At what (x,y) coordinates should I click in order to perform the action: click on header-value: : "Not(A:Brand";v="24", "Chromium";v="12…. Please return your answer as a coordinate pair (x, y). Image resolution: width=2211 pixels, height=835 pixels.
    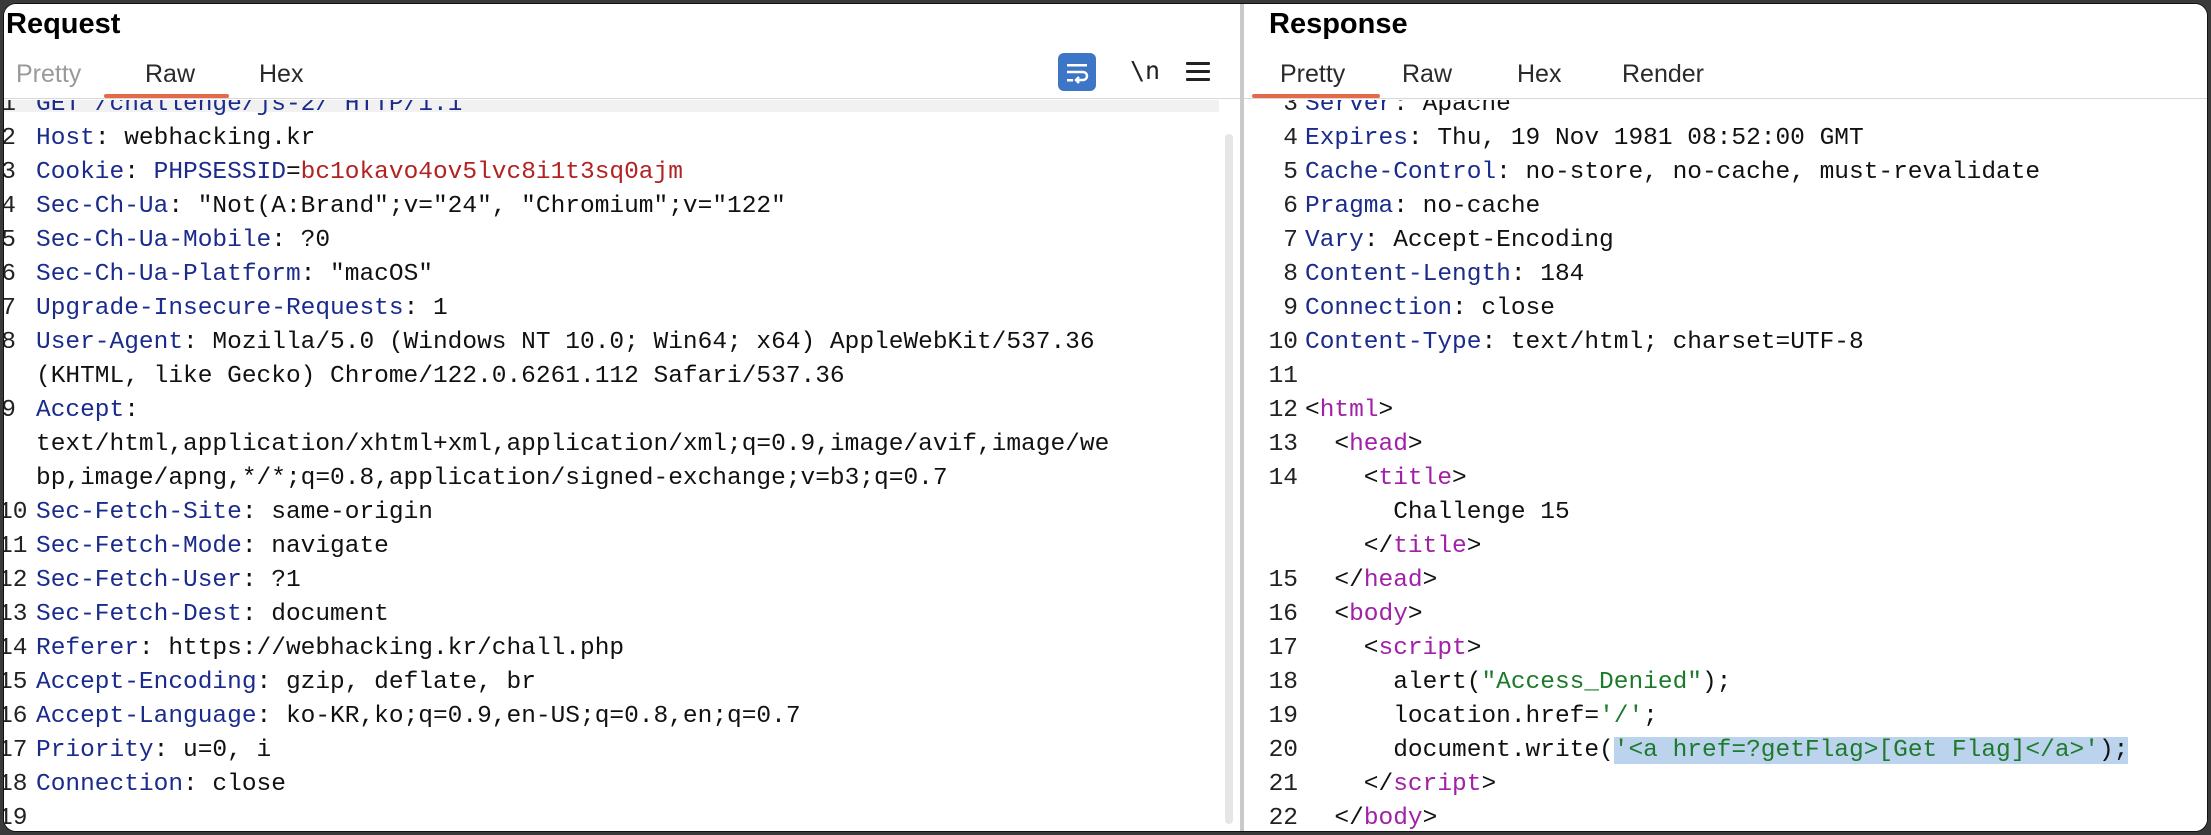
    Looking at the image, I should click on (477, 206).